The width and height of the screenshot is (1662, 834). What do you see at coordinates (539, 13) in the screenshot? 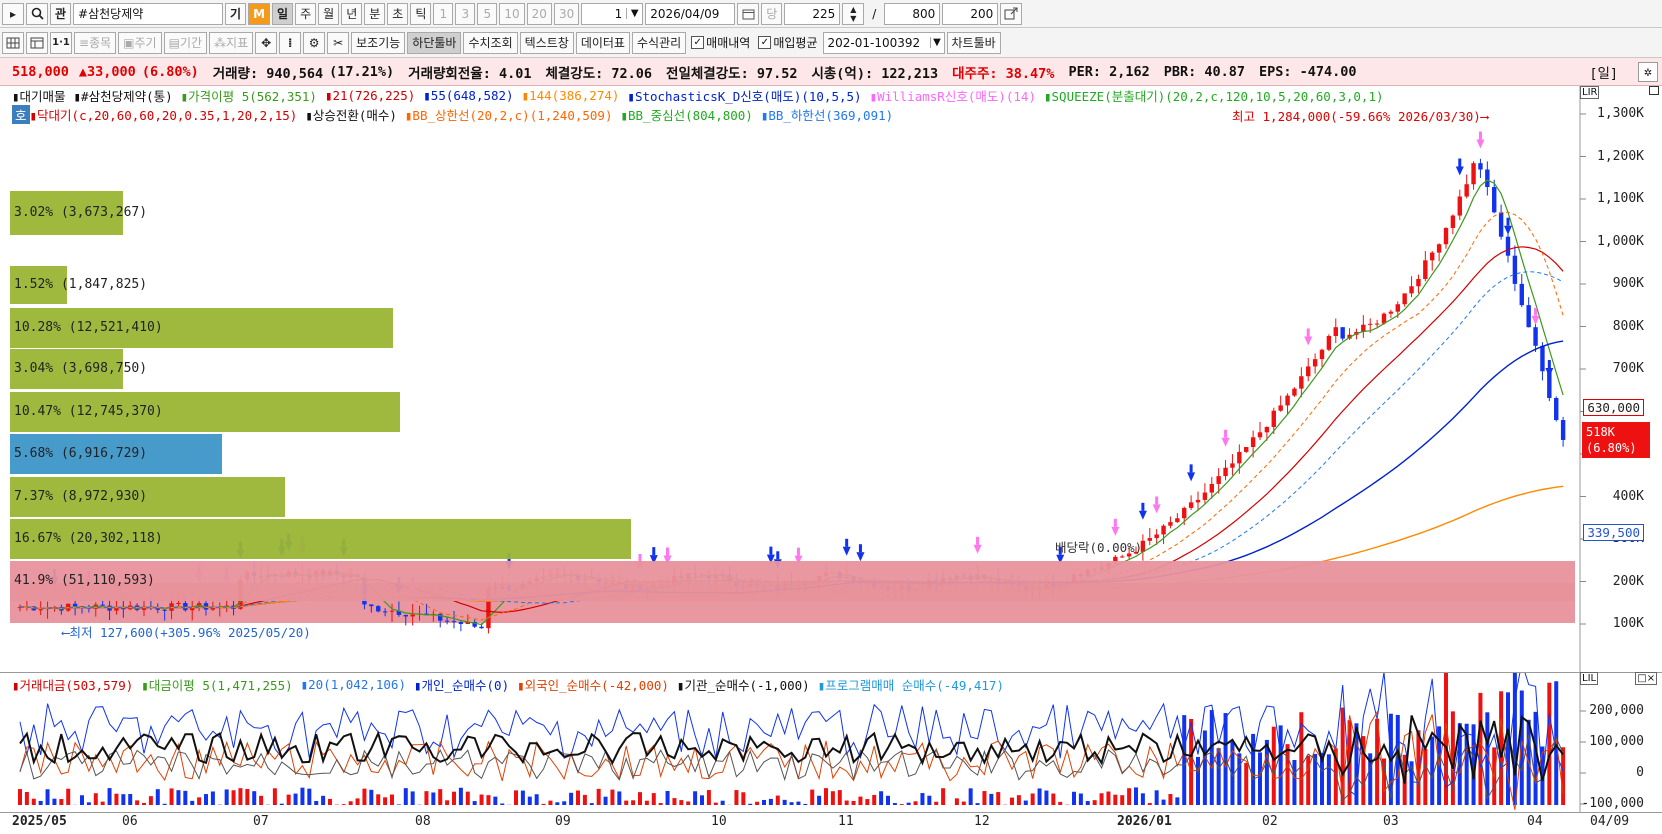
I see `minute-20-button: 20` at bounding box center [539, 13].